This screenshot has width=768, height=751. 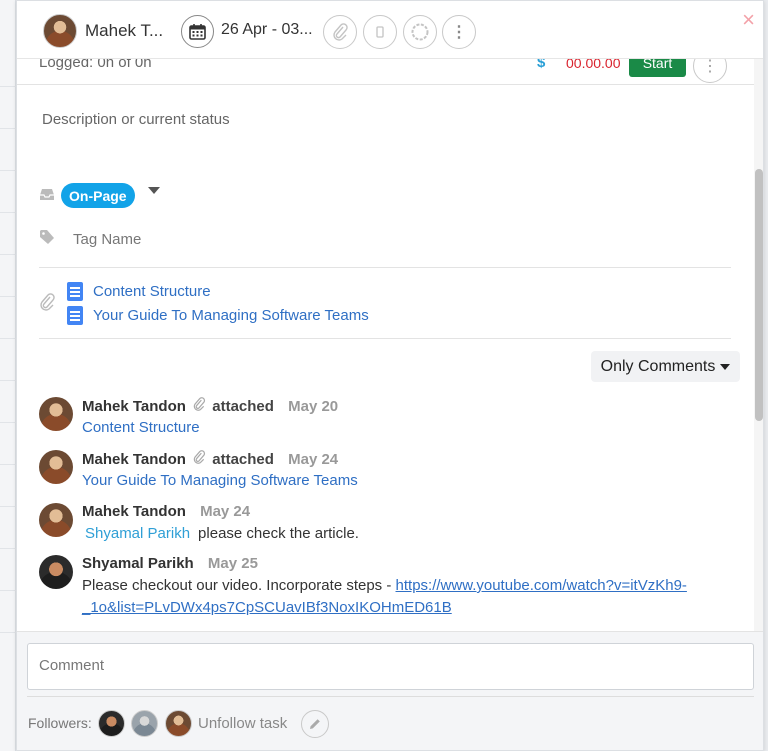 I want to click on close-icon: ×, so click(x=748, y=20).